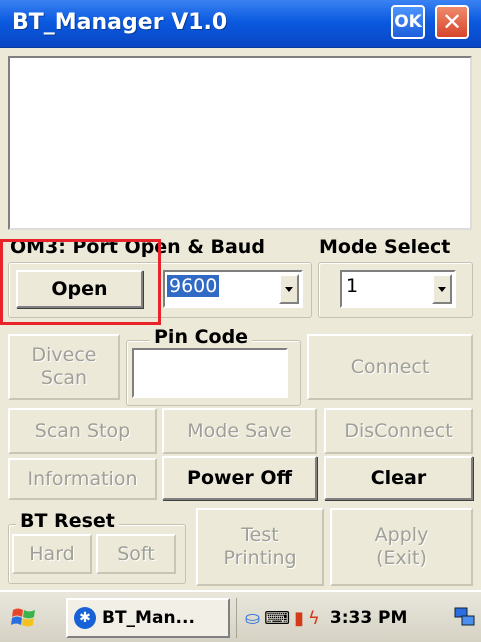 The image size is (481, 642). I want to click on mode-save-button: Mode Save, so click(239, 431).